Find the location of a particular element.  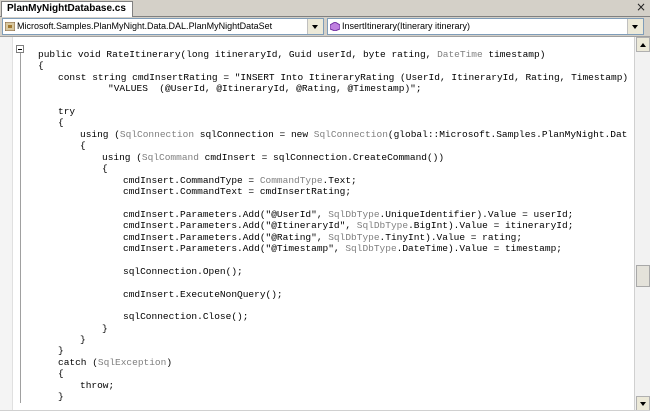

tab-plan-my-night-database: PlanMyNightDatabase.cs is located at coordinates (67, 9).